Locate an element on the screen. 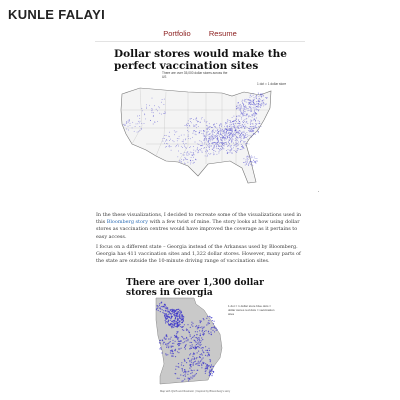 The image size is (400, 400). nav-resume-link: Resume is located at coordinates (223, 33).